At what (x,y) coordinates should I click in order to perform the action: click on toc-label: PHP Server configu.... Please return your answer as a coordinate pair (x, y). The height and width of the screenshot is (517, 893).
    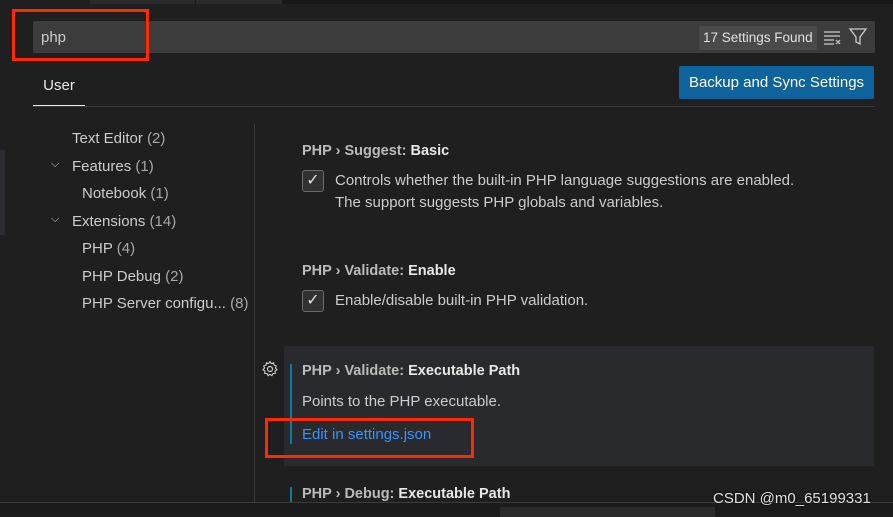
    Looking at the image, I should click on (154, 303).